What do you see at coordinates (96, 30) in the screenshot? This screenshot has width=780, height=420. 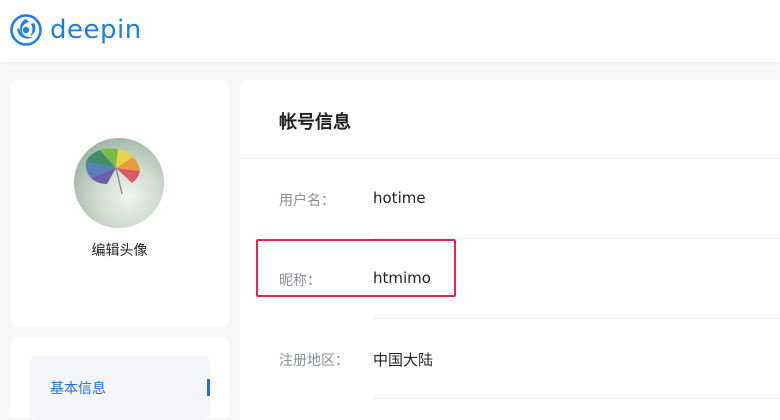 I see `logo-text: deepin` at bounding box center [96, 30].